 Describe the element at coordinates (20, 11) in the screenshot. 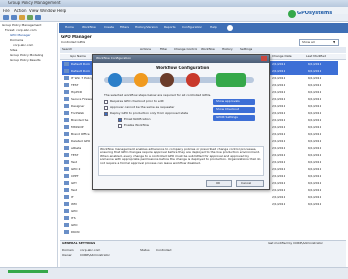

I see `menu-action: Action` at that location.